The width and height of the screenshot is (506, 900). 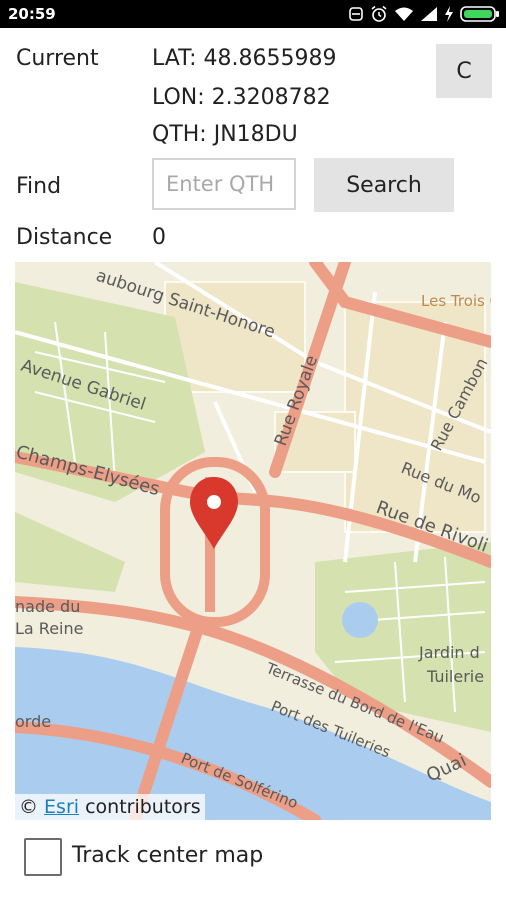 I want to click on notification-off-icon, so click(x=356, y=14).